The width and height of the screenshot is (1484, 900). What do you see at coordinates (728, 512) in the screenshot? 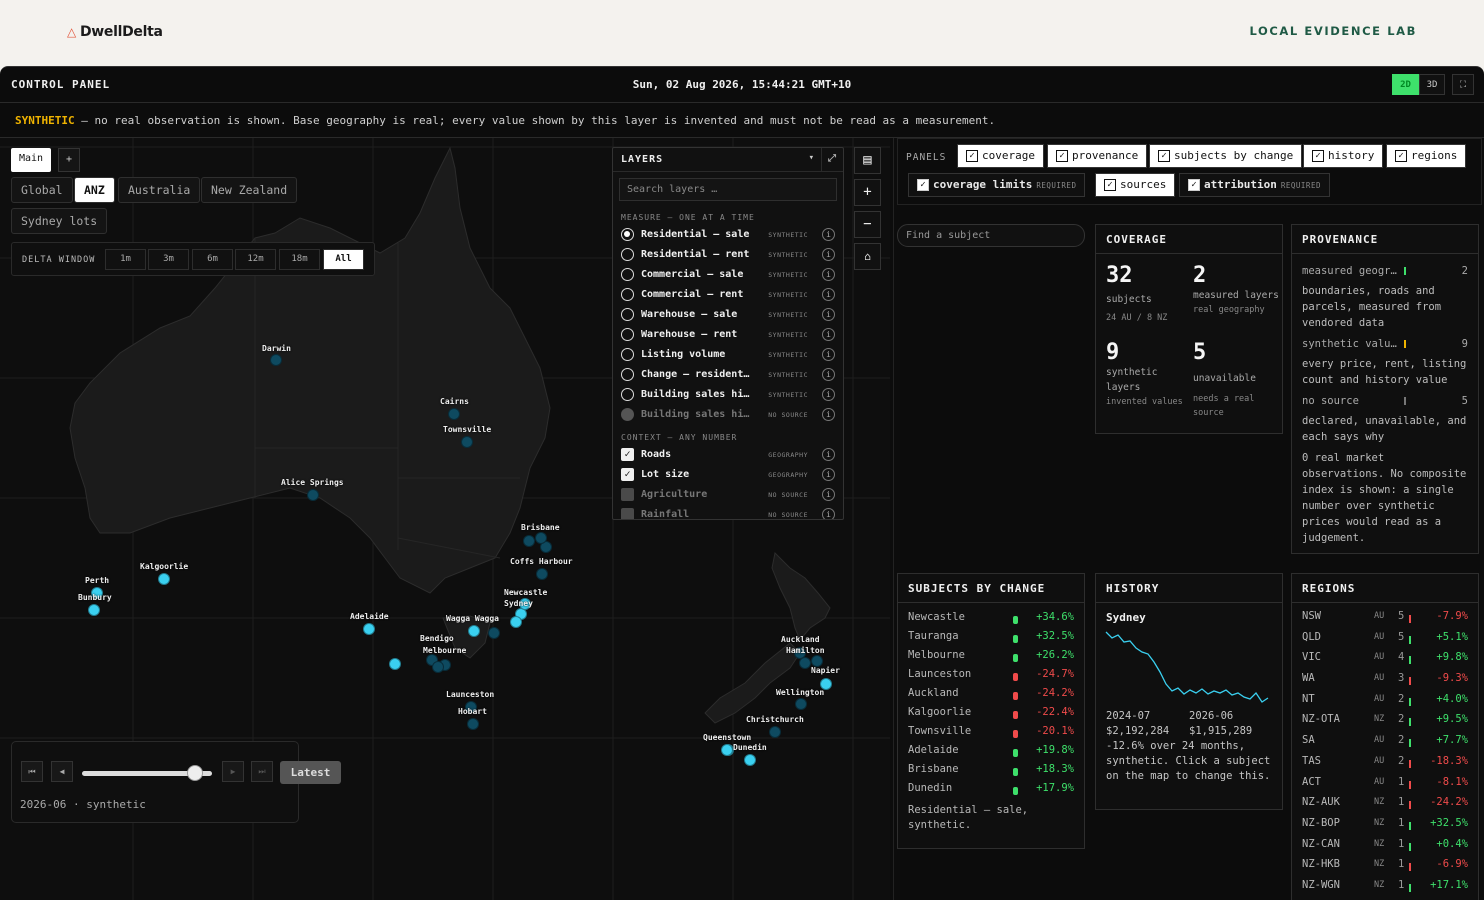
I see `layer-row: Rainfall NO SOURCE i` at bounding box center [728, 512].